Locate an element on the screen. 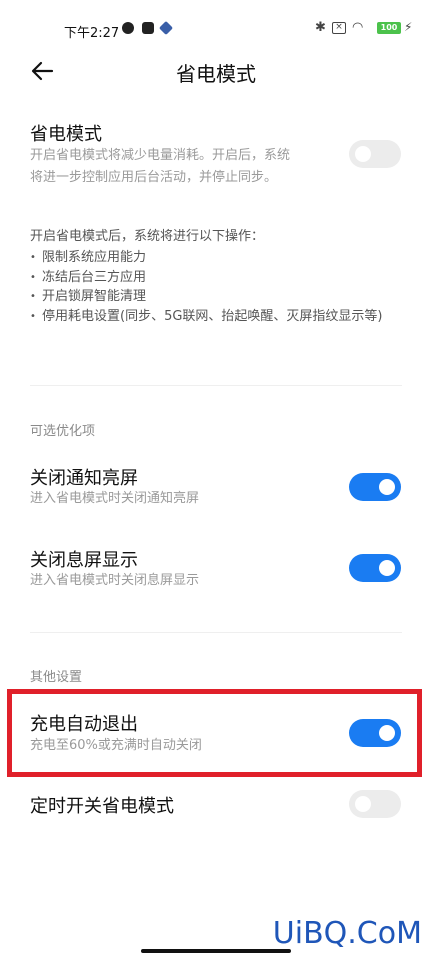  watermark: UiBQ.CoM is located at coordinates (347, 933).